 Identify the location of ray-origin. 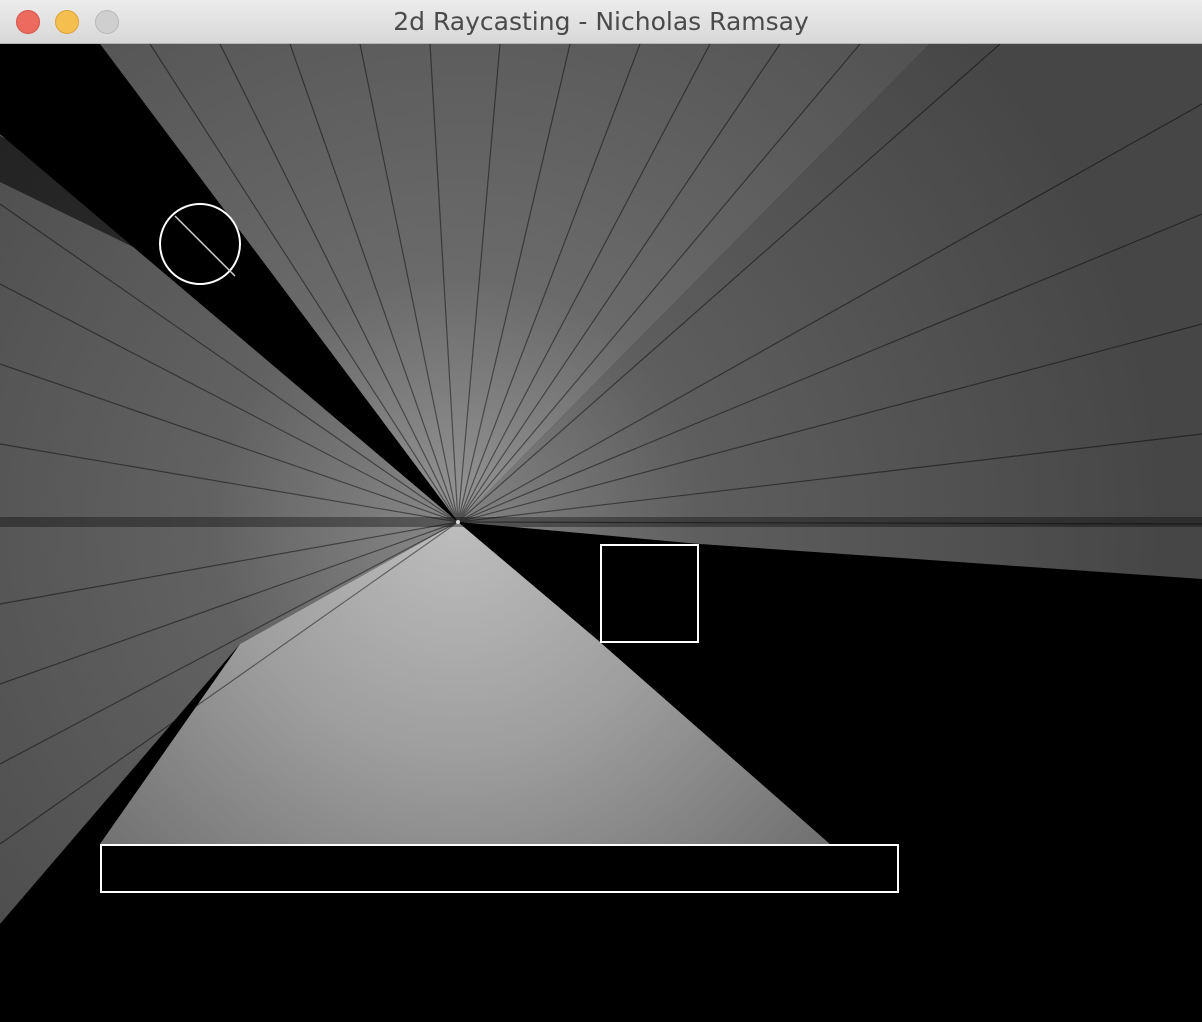
(458, 522).